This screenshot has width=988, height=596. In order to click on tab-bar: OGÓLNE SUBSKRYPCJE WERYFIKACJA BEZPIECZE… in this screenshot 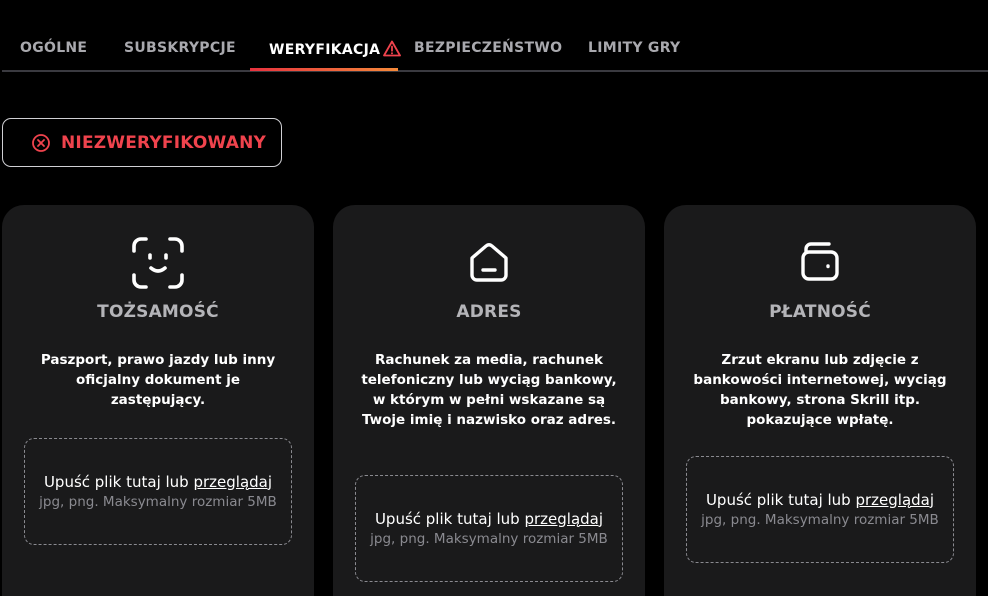, I will do `click(495, 36)`.